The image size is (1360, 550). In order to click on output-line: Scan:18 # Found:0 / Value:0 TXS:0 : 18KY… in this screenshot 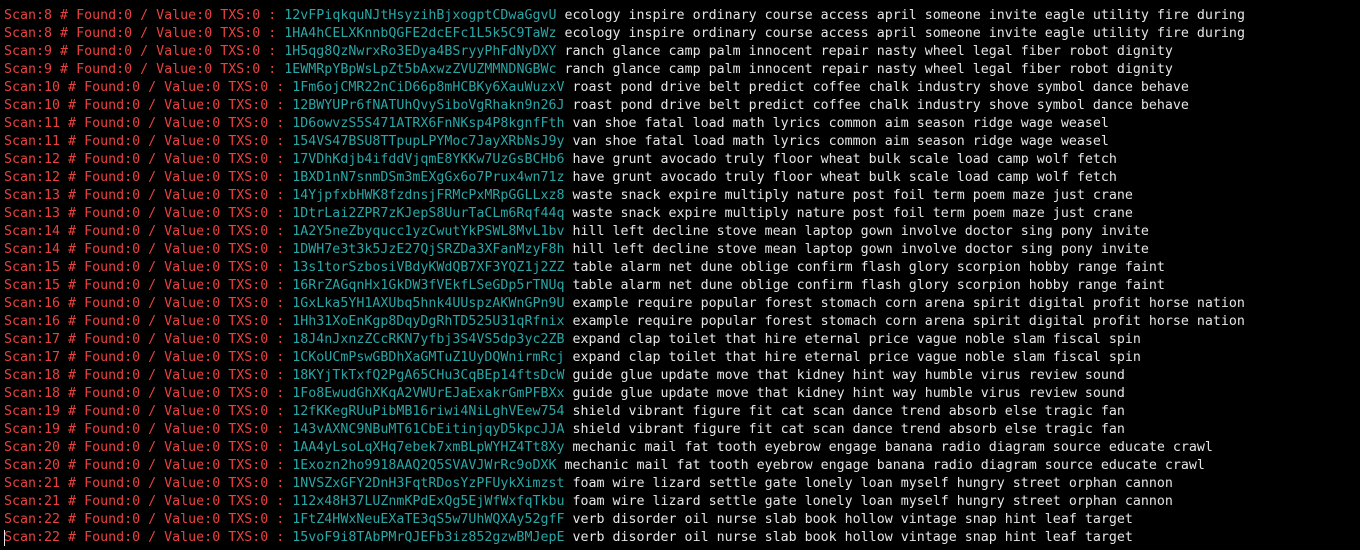, I will do `click(682, 376)`.